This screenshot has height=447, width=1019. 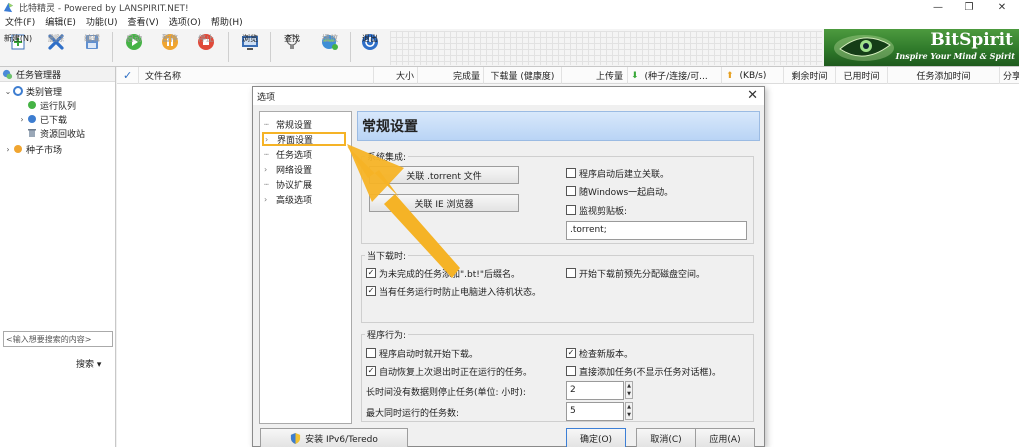 What do you see at coordinates (449, 371) in the screenshot?
I see `chk-auto-resume: ✓ 自动恢复上次退出时正在运行的任务。` at bounding box center [449, 371].